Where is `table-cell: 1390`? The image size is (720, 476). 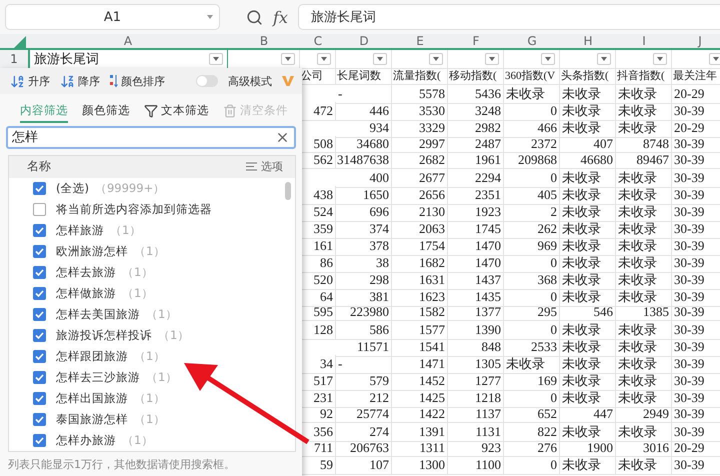 table-cell: 1390 is located at coordinates (476, 330).